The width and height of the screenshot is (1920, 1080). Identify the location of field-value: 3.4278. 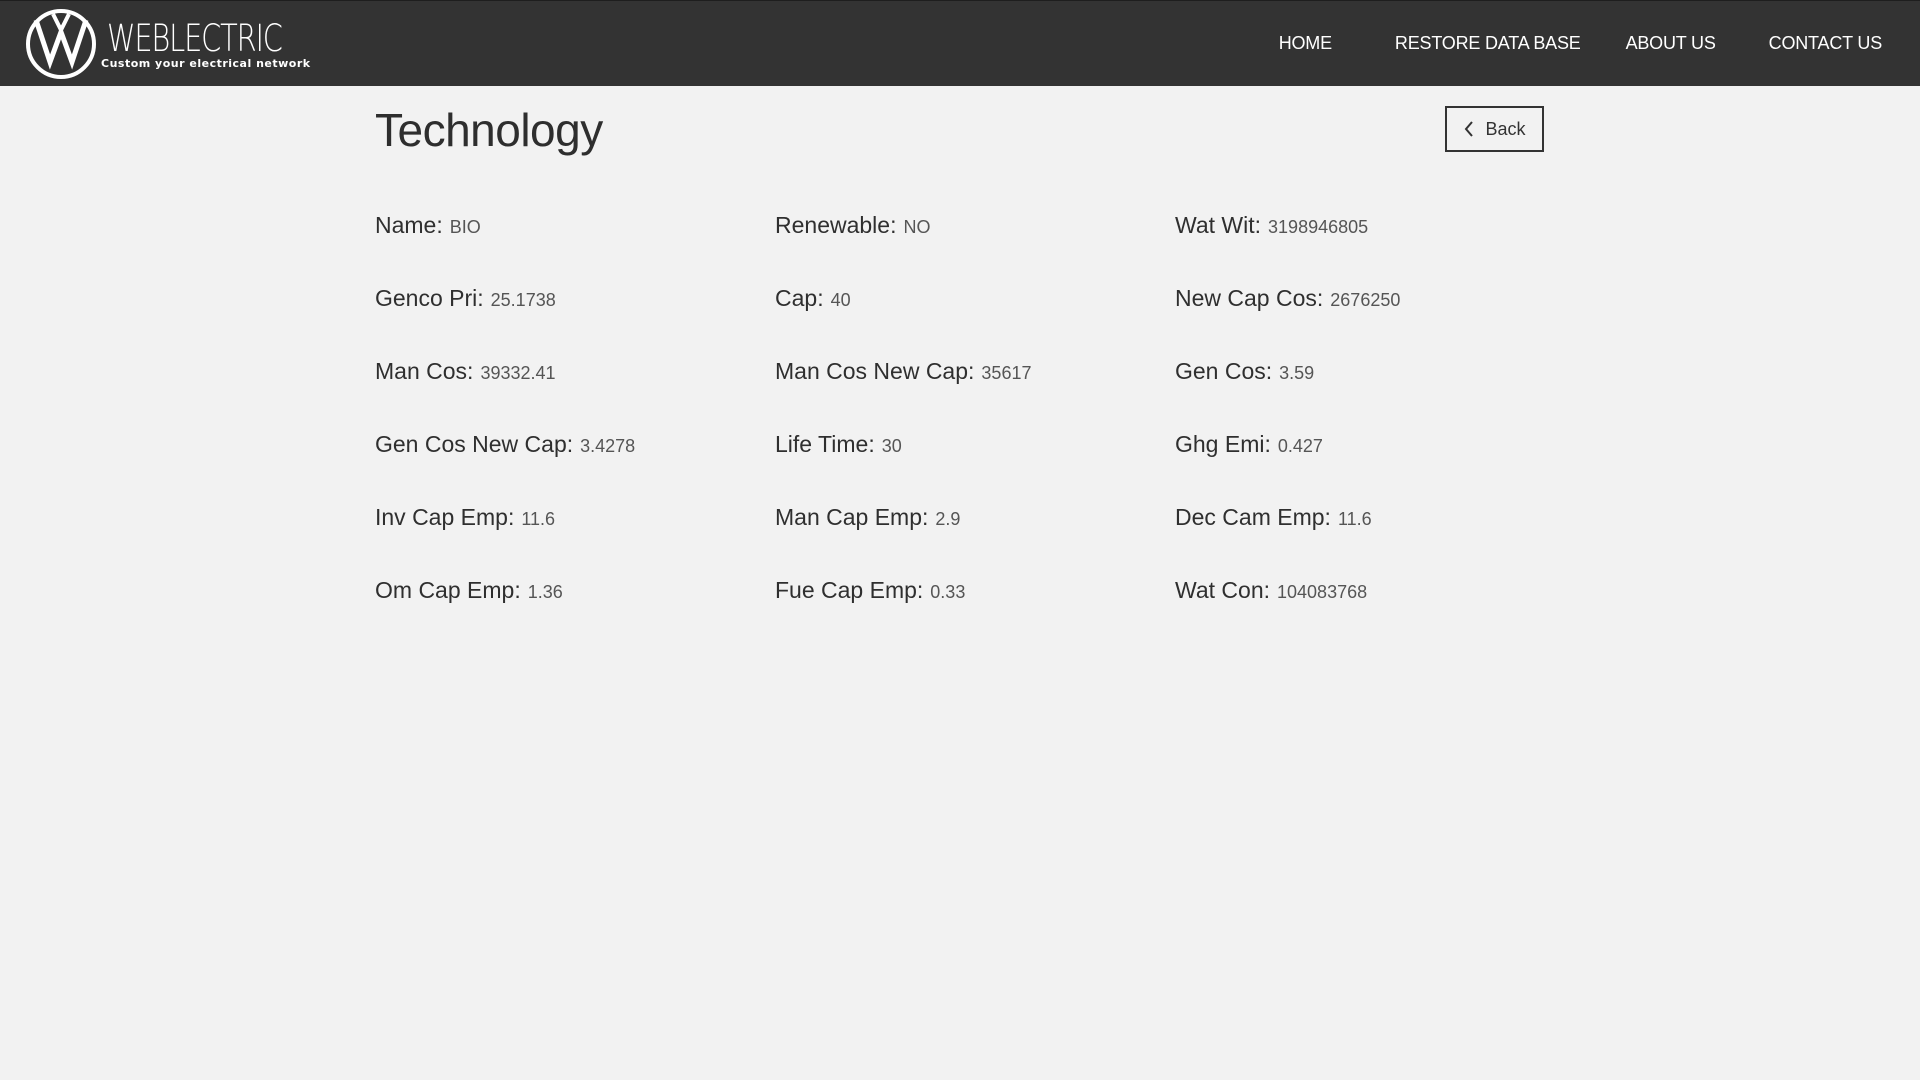
(608, 446).